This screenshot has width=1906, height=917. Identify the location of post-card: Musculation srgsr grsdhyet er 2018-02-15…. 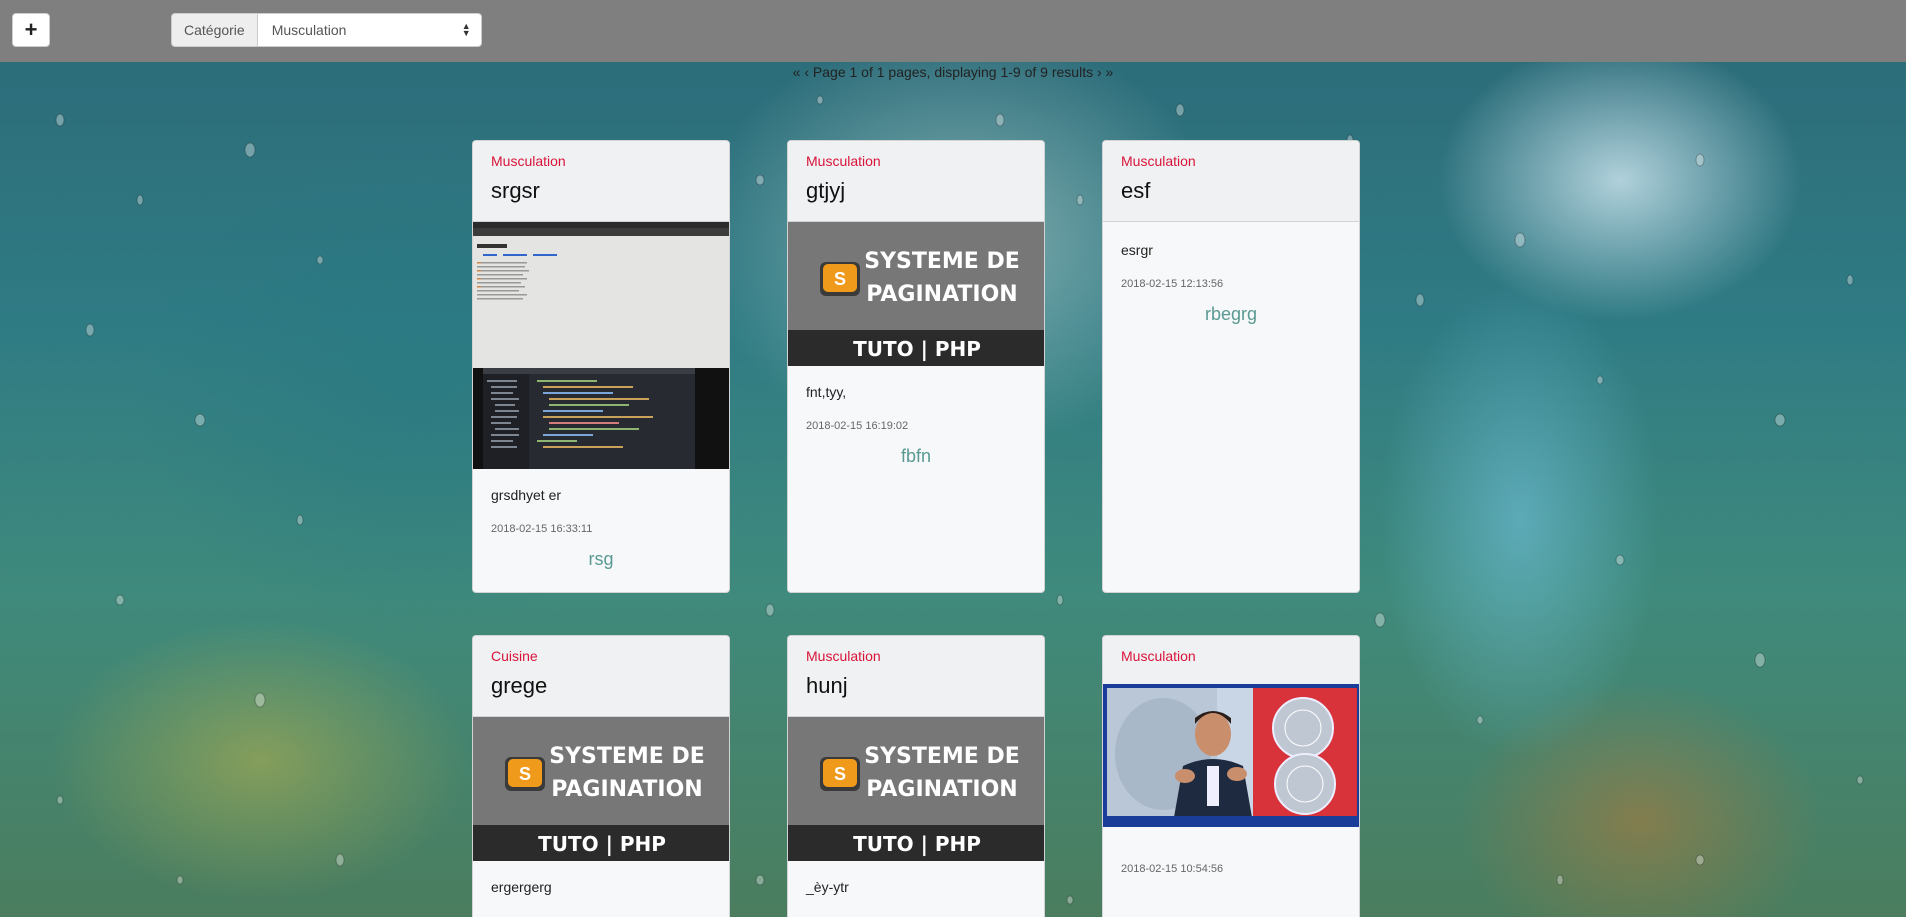
(601, 366).